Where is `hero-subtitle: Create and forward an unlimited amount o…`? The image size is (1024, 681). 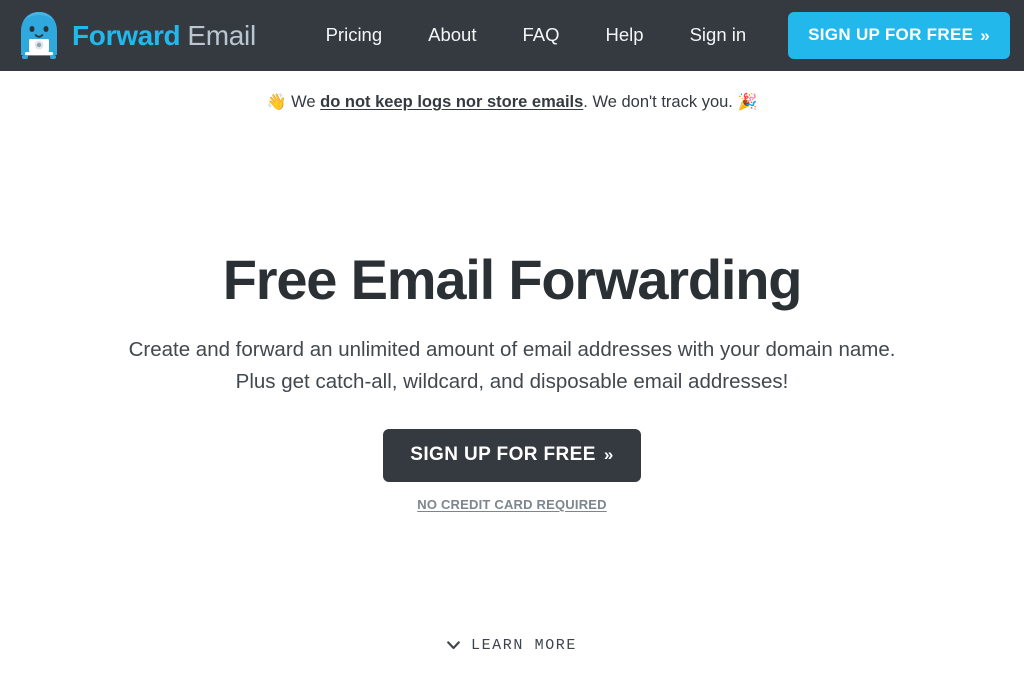
hero-subtitle: Create and forward an unlimited amount o… is located at coordinates (512, 365).